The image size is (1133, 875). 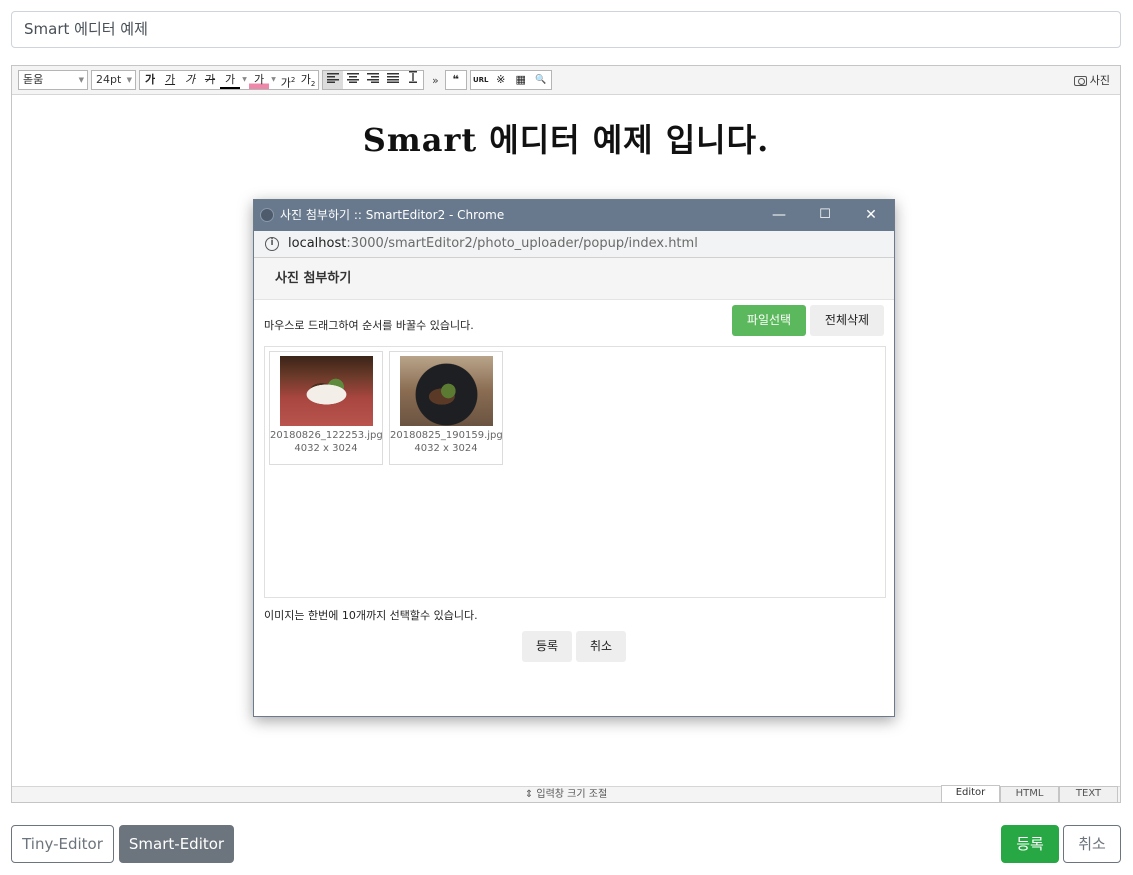 What do you see at coordinates (1092, 844) in the screenshot?
I see `cancel-button: 취소` at bounding box center [1092, 844].